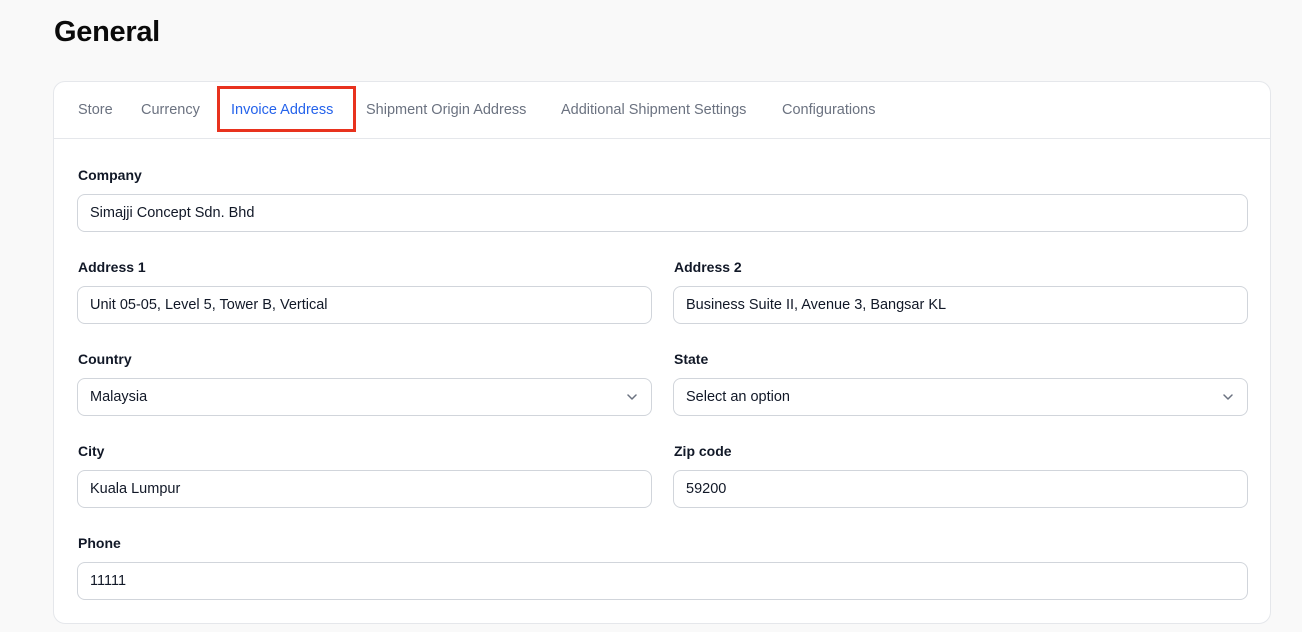  I want to click on phone-input, so click(662, 581).